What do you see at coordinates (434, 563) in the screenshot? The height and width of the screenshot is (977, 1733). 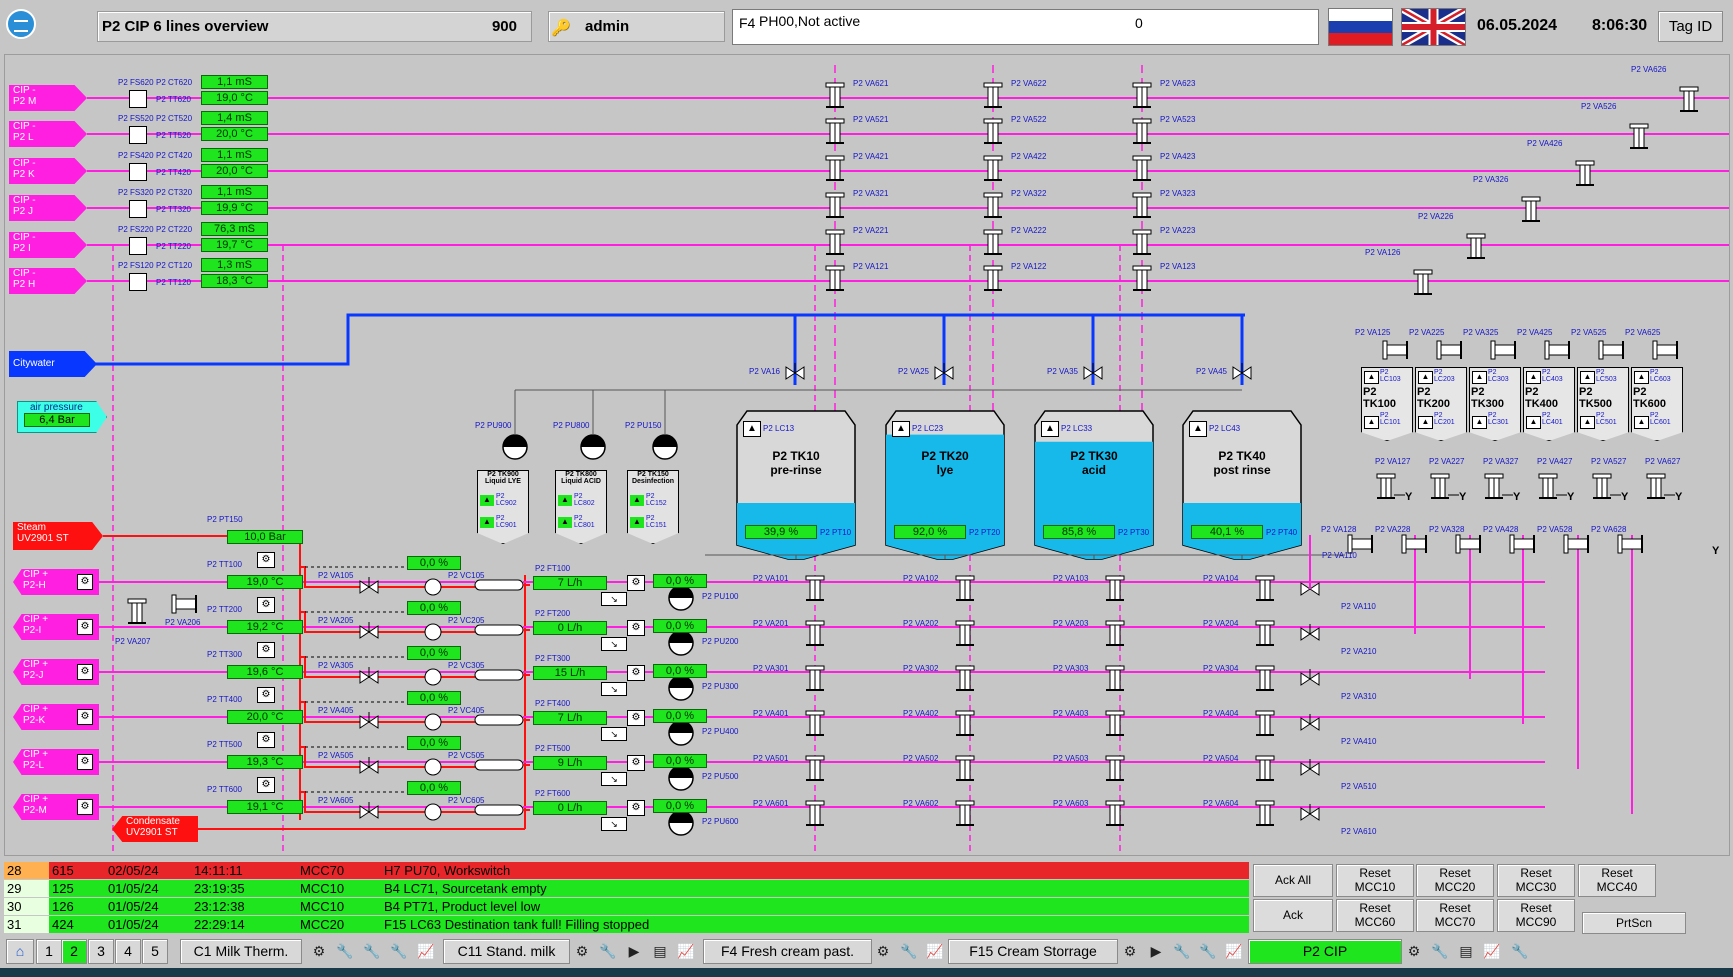 I see `control-valve-value: 0,0 %` at bounding box center [434, 563].